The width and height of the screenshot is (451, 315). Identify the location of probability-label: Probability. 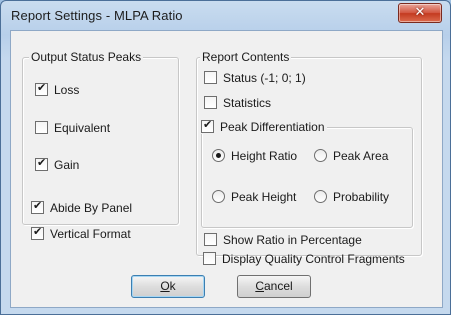
(361, 197).